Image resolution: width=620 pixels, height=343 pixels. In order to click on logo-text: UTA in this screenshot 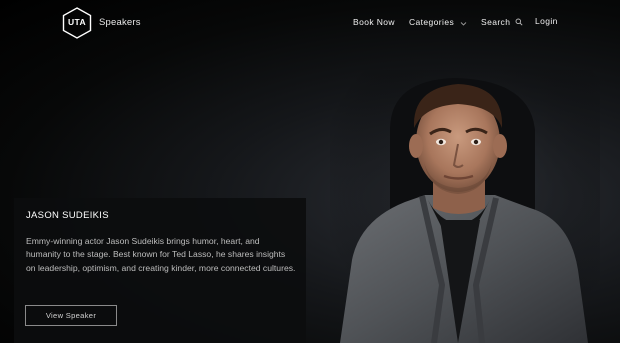, I will do `click(77, 22)`.